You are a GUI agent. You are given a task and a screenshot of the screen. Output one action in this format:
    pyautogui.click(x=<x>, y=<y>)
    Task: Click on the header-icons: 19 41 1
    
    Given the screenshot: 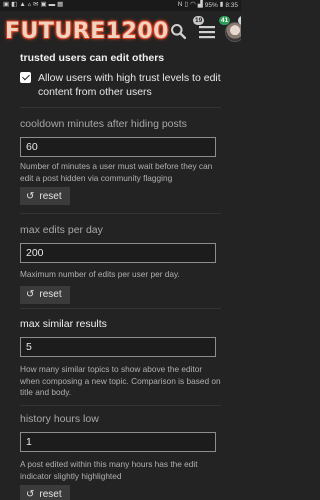 What is the action you would take?
    pyautogui.click(x=205, y=28)
    